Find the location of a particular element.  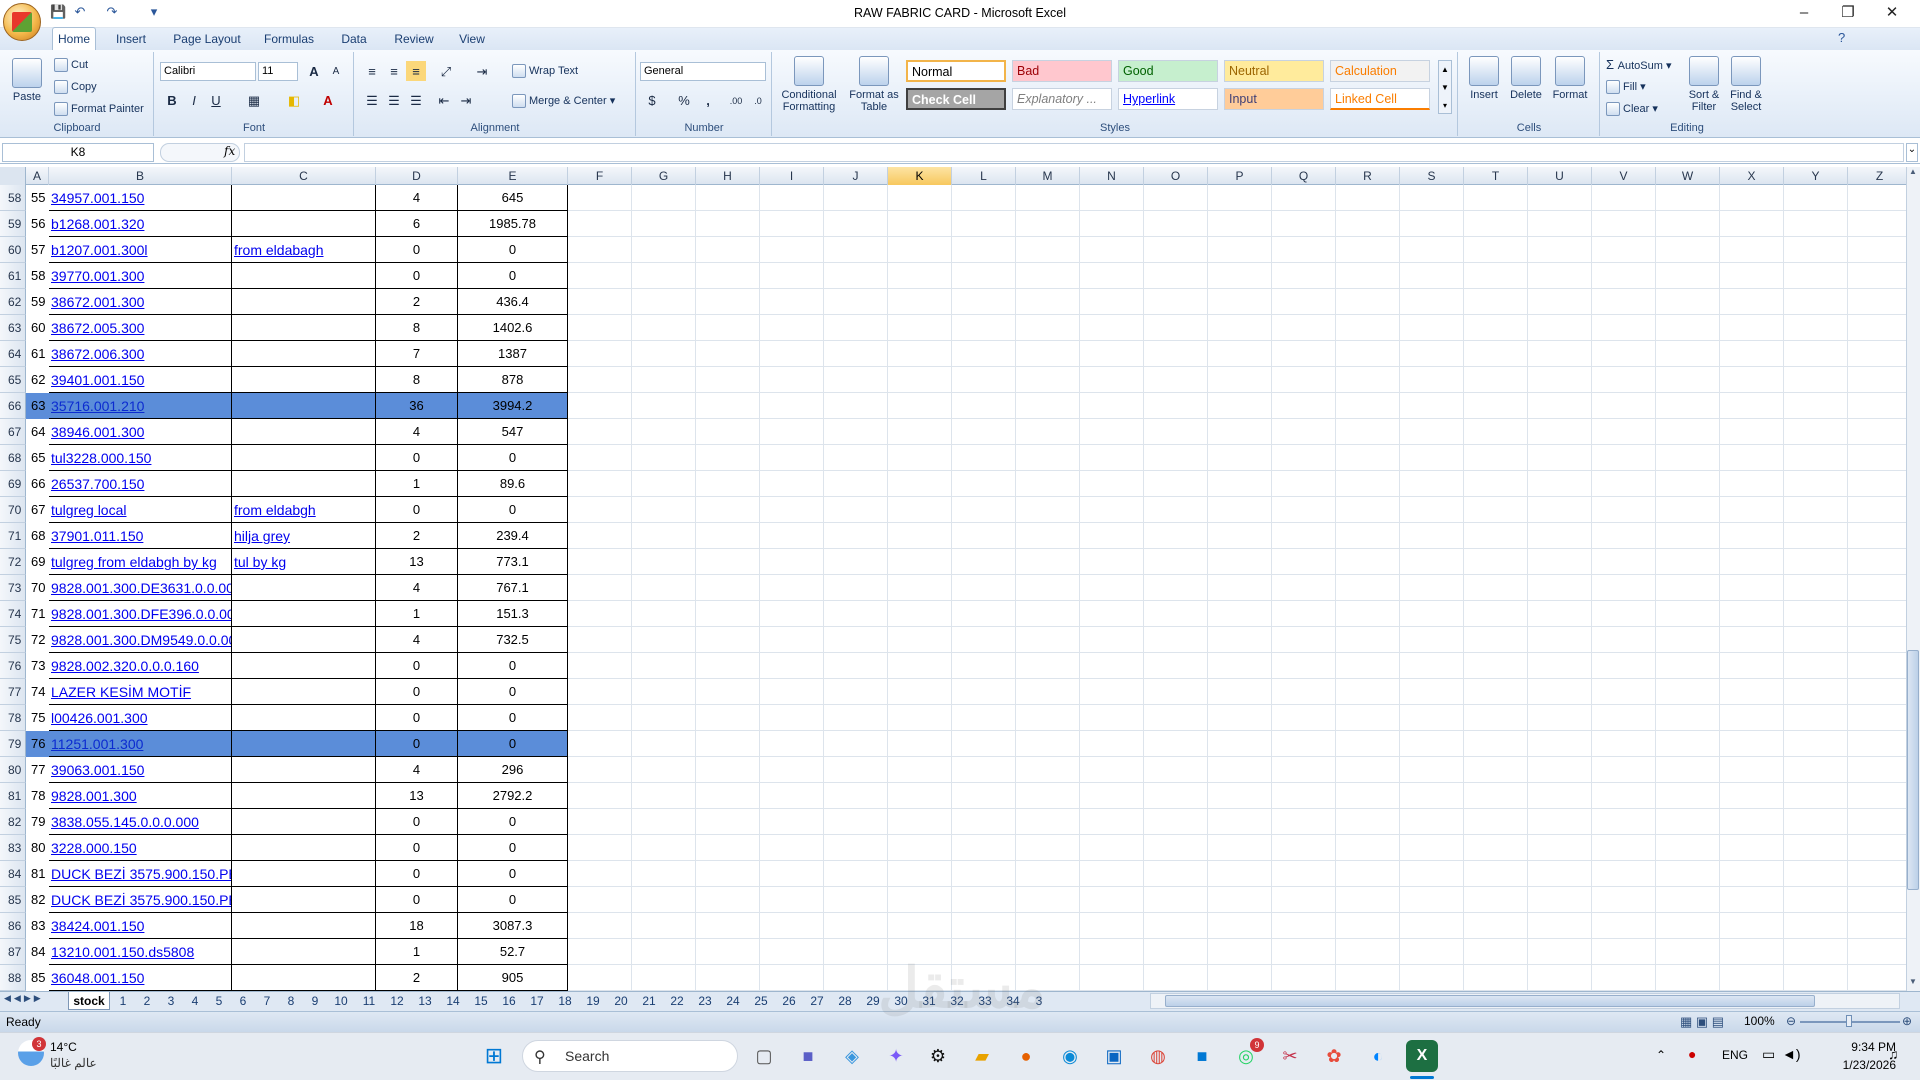

cell-a: 57 is located at coordinates (37, 250).